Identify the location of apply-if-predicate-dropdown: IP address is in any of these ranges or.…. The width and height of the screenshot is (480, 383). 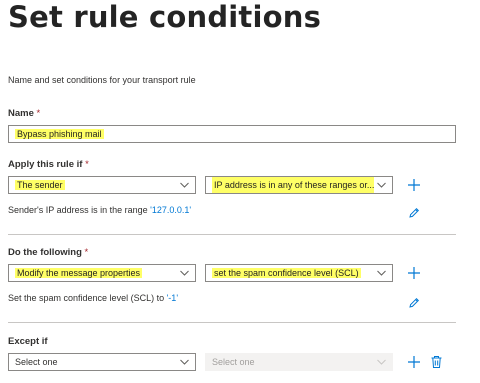
(299, 185).